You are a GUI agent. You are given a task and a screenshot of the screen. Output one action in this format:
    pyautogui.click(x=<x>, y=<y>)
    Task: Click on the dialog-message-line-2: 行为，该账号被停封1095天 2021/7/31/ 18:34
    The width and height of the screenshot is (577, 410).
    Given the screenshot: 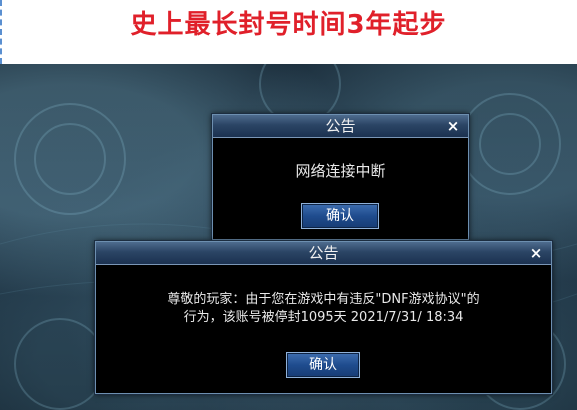 What is the action you would take?
    pyautogui.click(x=323, y=317)
    